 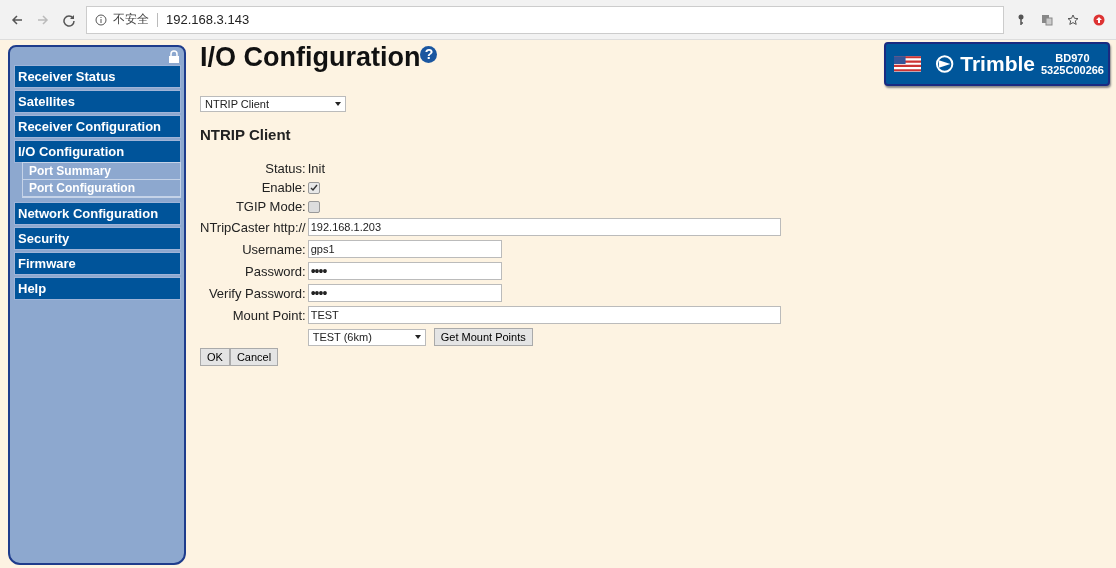 What do you see at coordinates (131, 19) in the screenshot?
I see `security-label: 不安全` at bounding box center [131, 19].